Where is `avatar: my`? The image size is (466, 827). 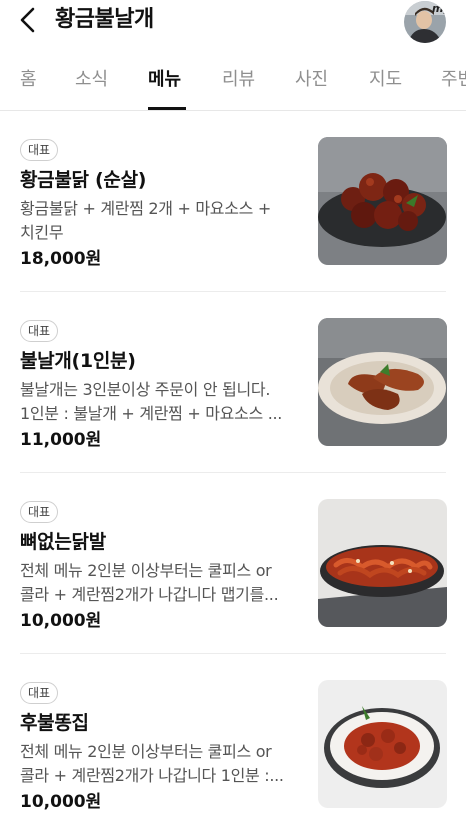
avatar: my is located at coordinates (425, 22).